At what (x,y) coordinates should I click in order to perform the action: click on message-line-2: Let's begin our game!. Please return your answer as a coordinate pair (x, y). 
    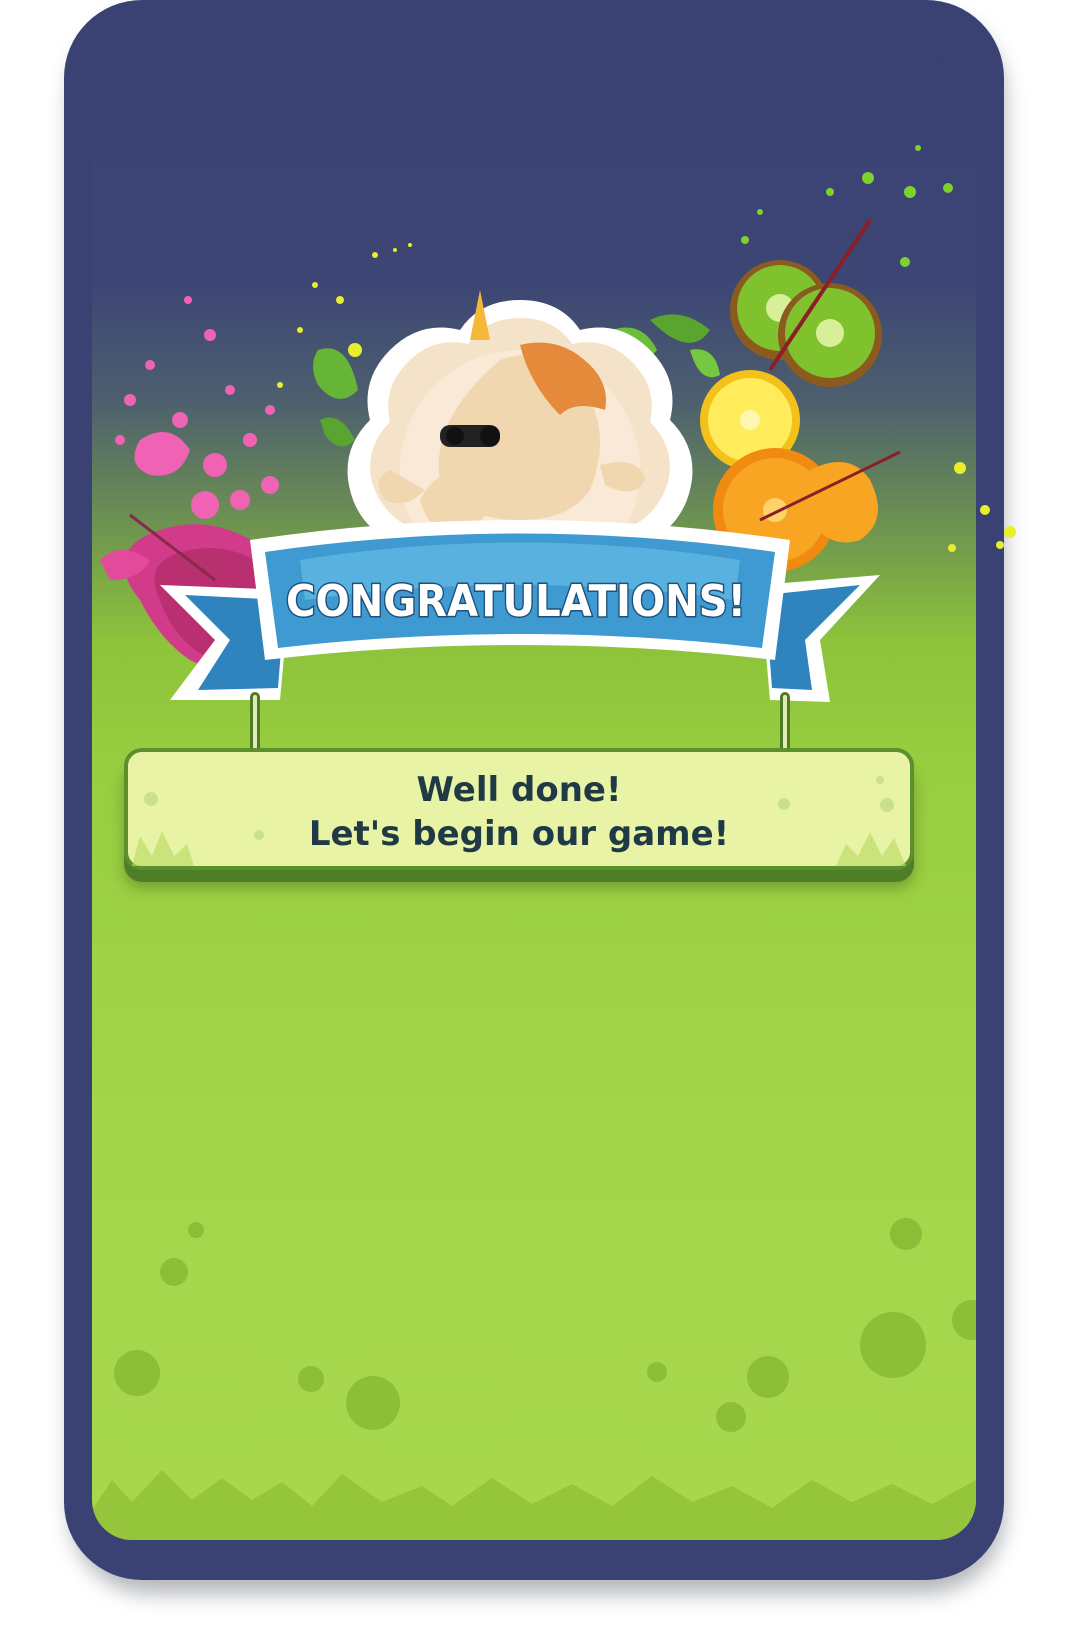
    Looking at the image, I should click on (519, 834).